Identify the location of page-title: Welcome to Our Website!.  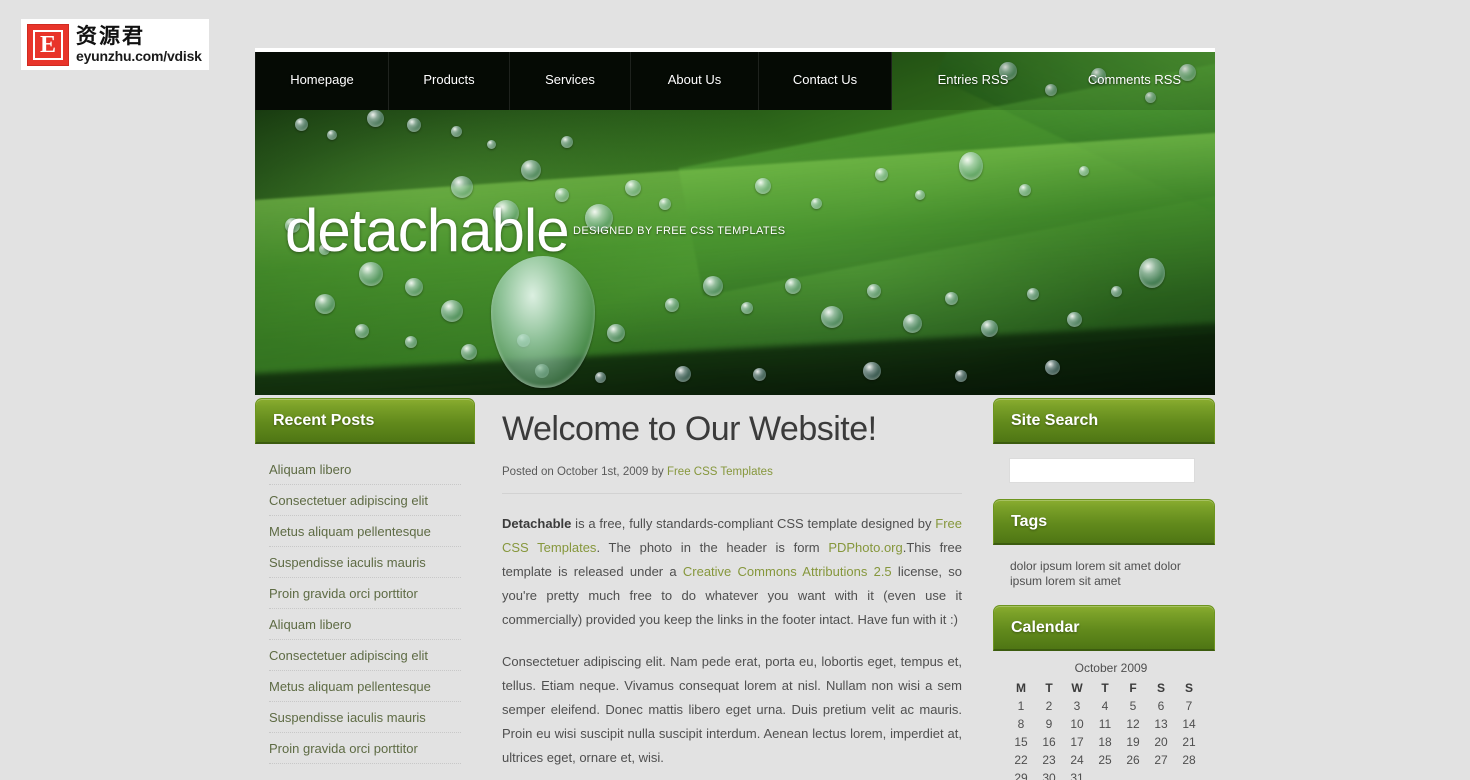
(689, 429).